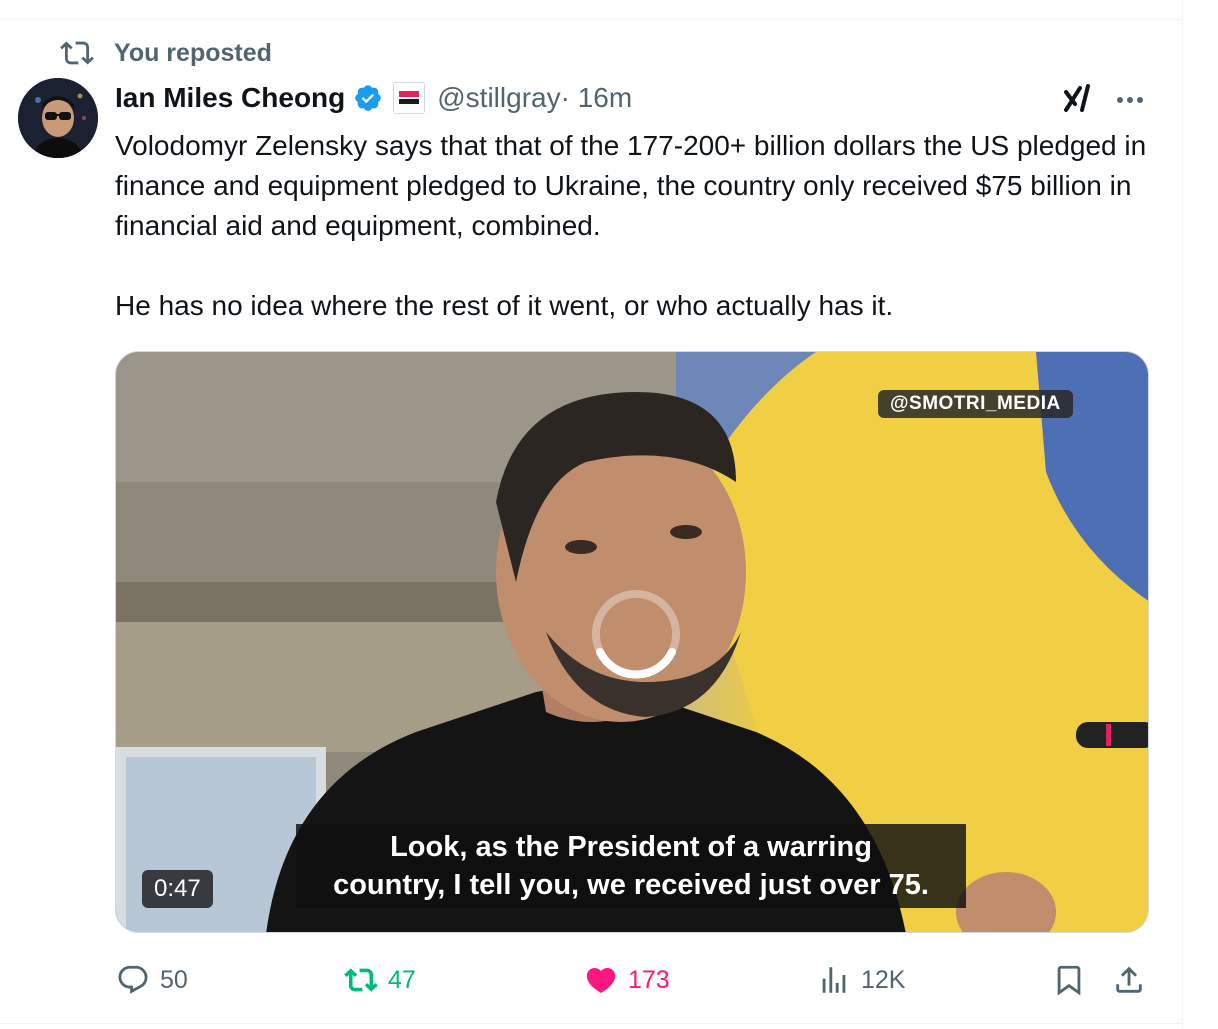 This screenshot has height=1029, width=1218. Describe the element at coordinates (174, 979) in the screenshot. I see `reply-count: 50` at that location.